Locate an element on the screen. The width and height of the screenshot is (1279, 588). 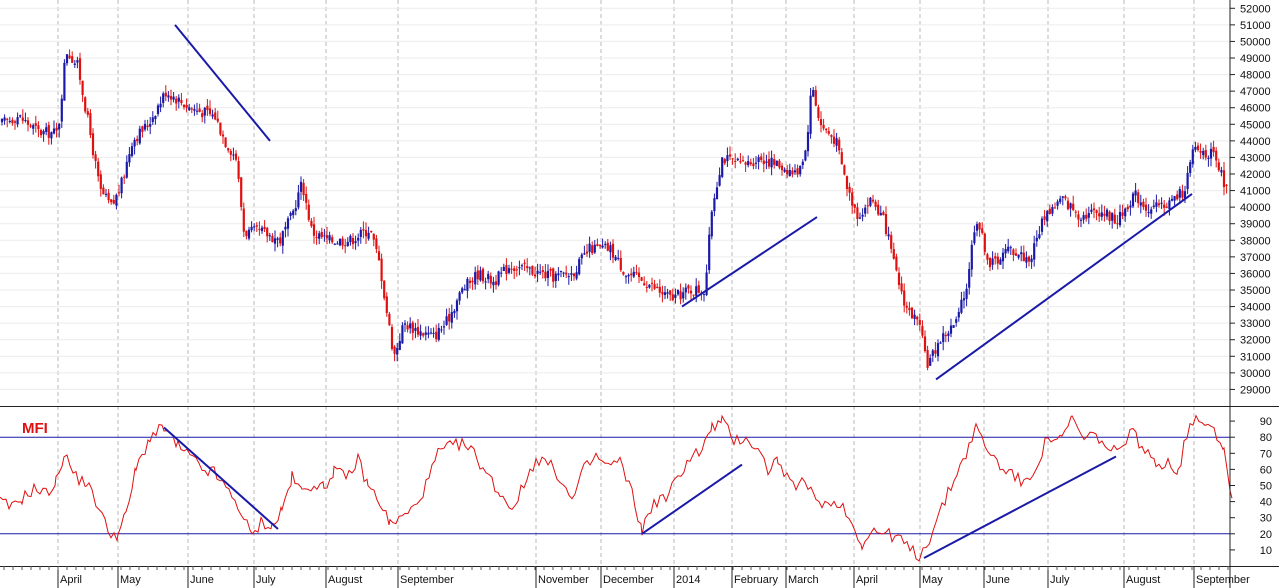
price-y-tick-label: 49000 is located at coordinates (1255, 59).